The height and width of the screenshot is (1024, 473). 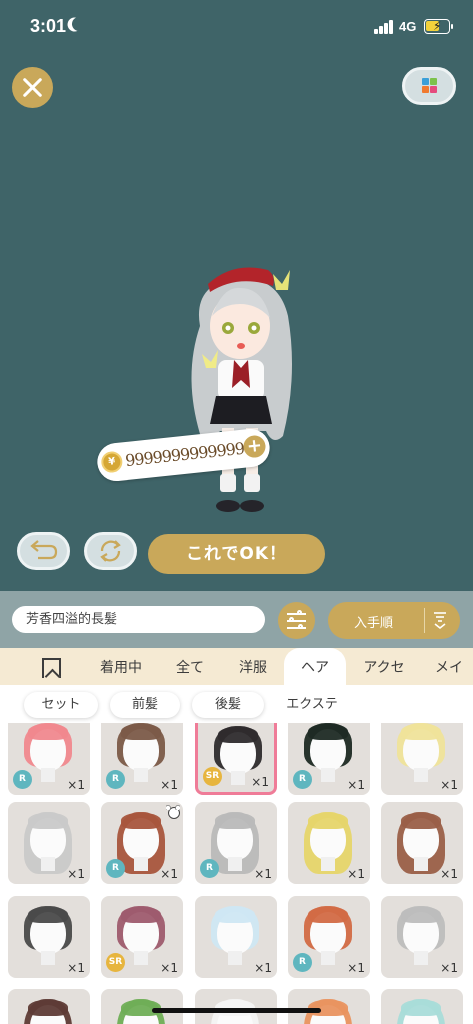 What do you see at coordinates (190, 666) in the screenshot?
I see `tab-all: 全て` at bounding box center [190, 666].